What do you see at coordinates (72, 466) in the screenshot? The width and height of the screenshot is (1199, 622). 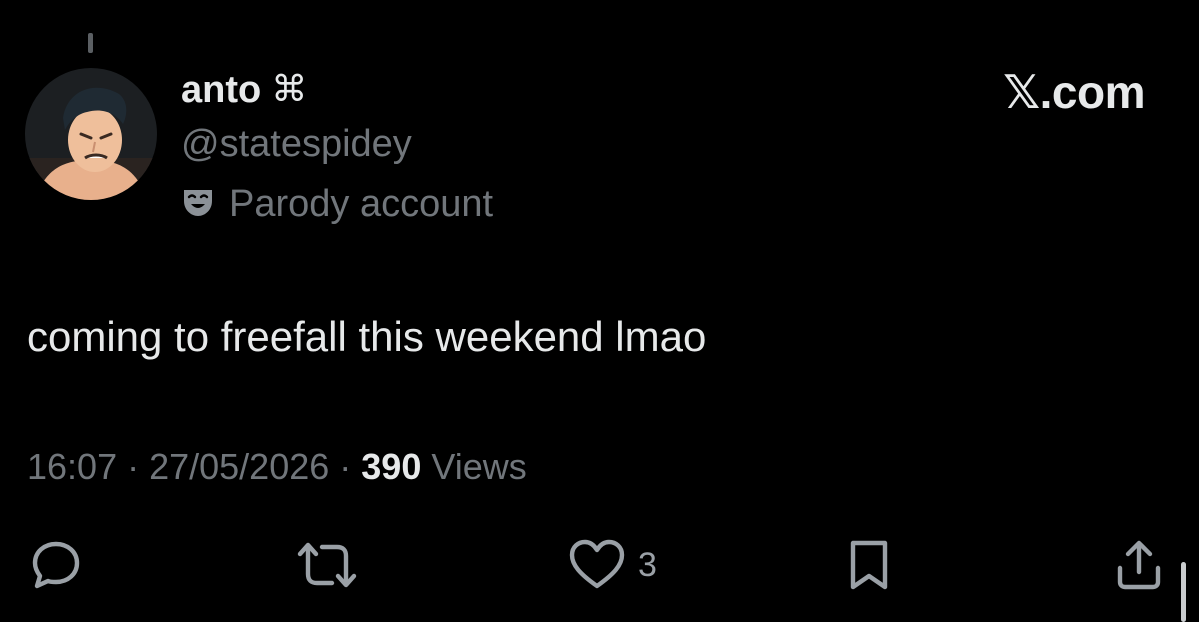 I see `tweet-time: 16:07` at bounding box center [72, 466].